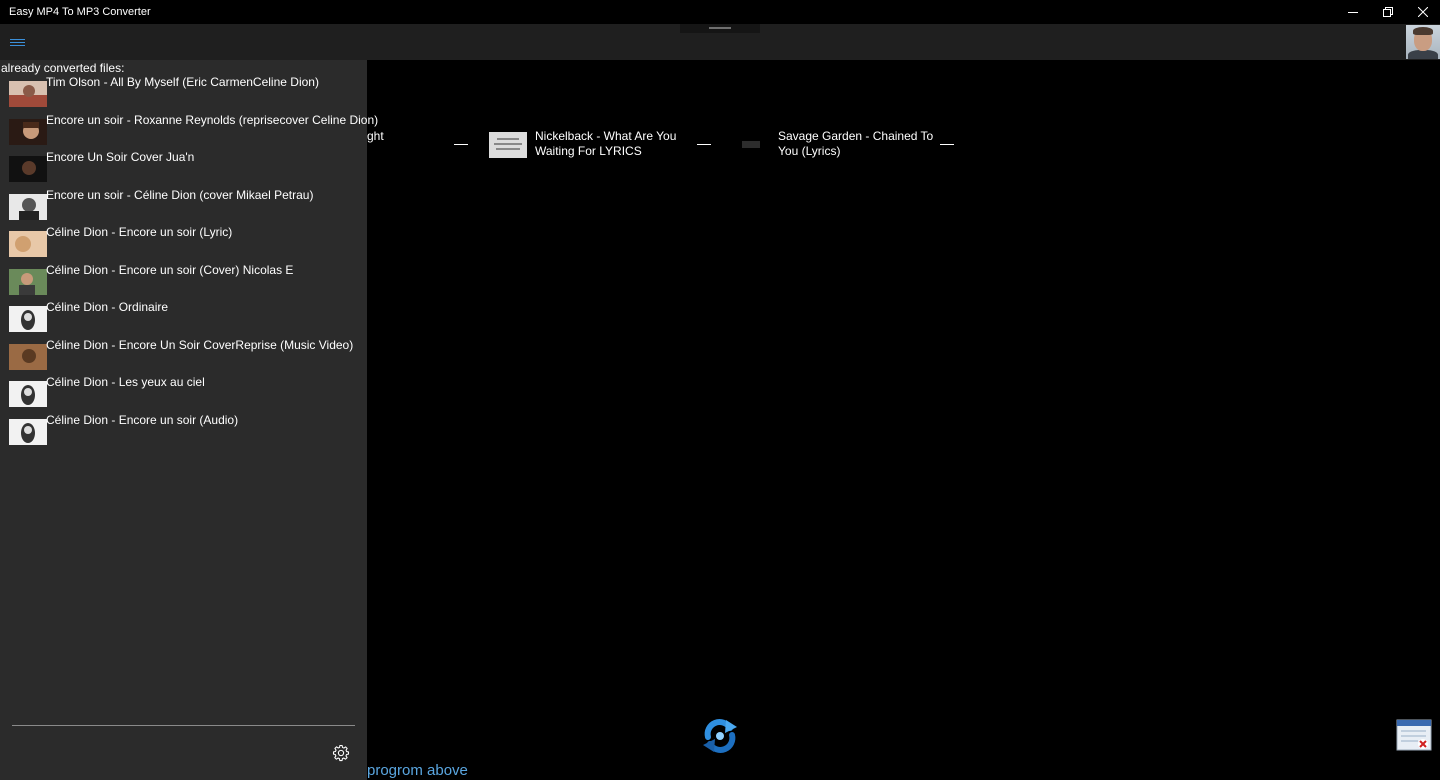 The image size is (1440, 780). I want to click on queue-item: Savage Garden - Chained To You (Lyrics), so click(855, 144).